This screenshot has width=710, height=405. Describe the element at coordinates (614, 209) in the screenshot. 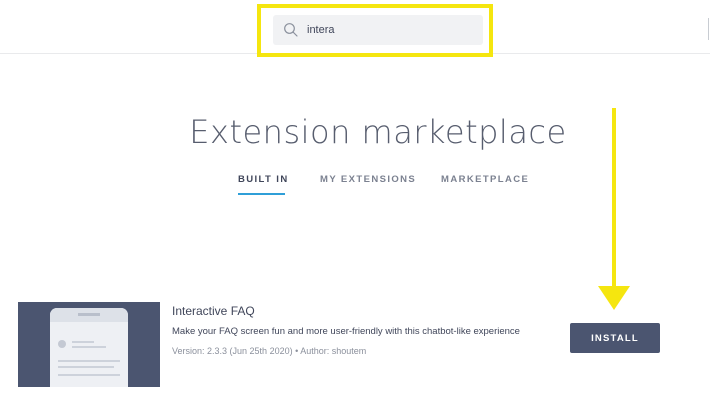

I see `arrow-down-icon` at that location.